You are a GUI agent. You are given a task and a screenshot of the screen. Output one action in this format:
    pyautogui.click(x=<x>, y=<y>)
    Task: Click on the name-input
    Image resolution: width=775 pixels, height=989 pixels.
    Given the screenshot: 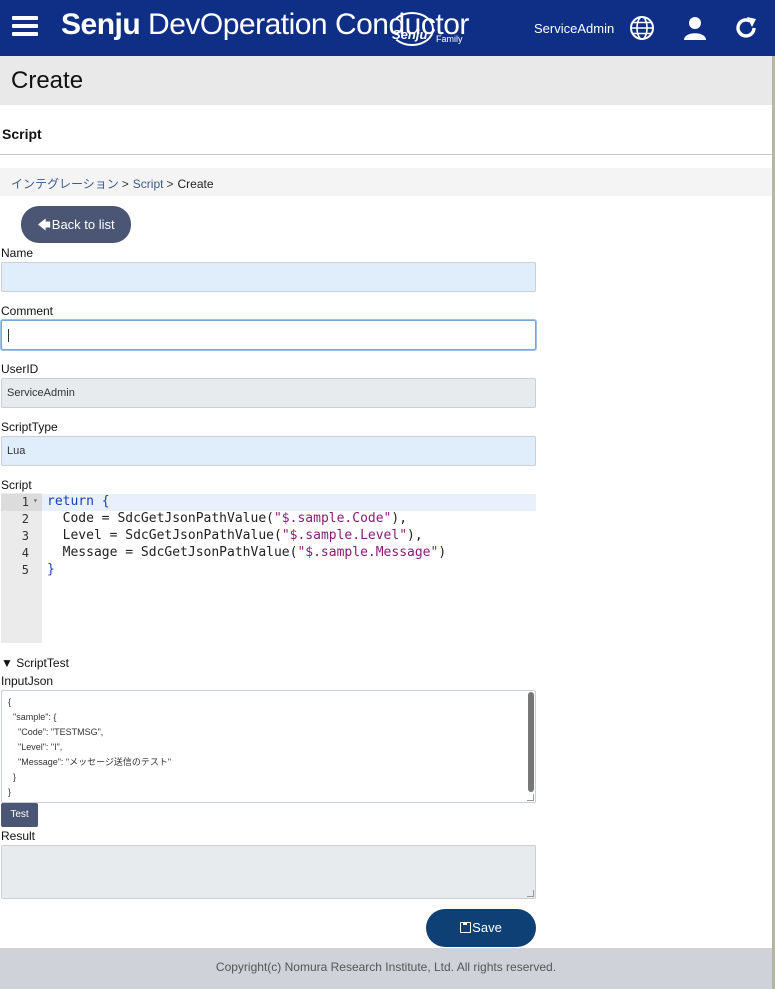 What is the action you would take?
    pyautogui.click(x=268, y=277)
    